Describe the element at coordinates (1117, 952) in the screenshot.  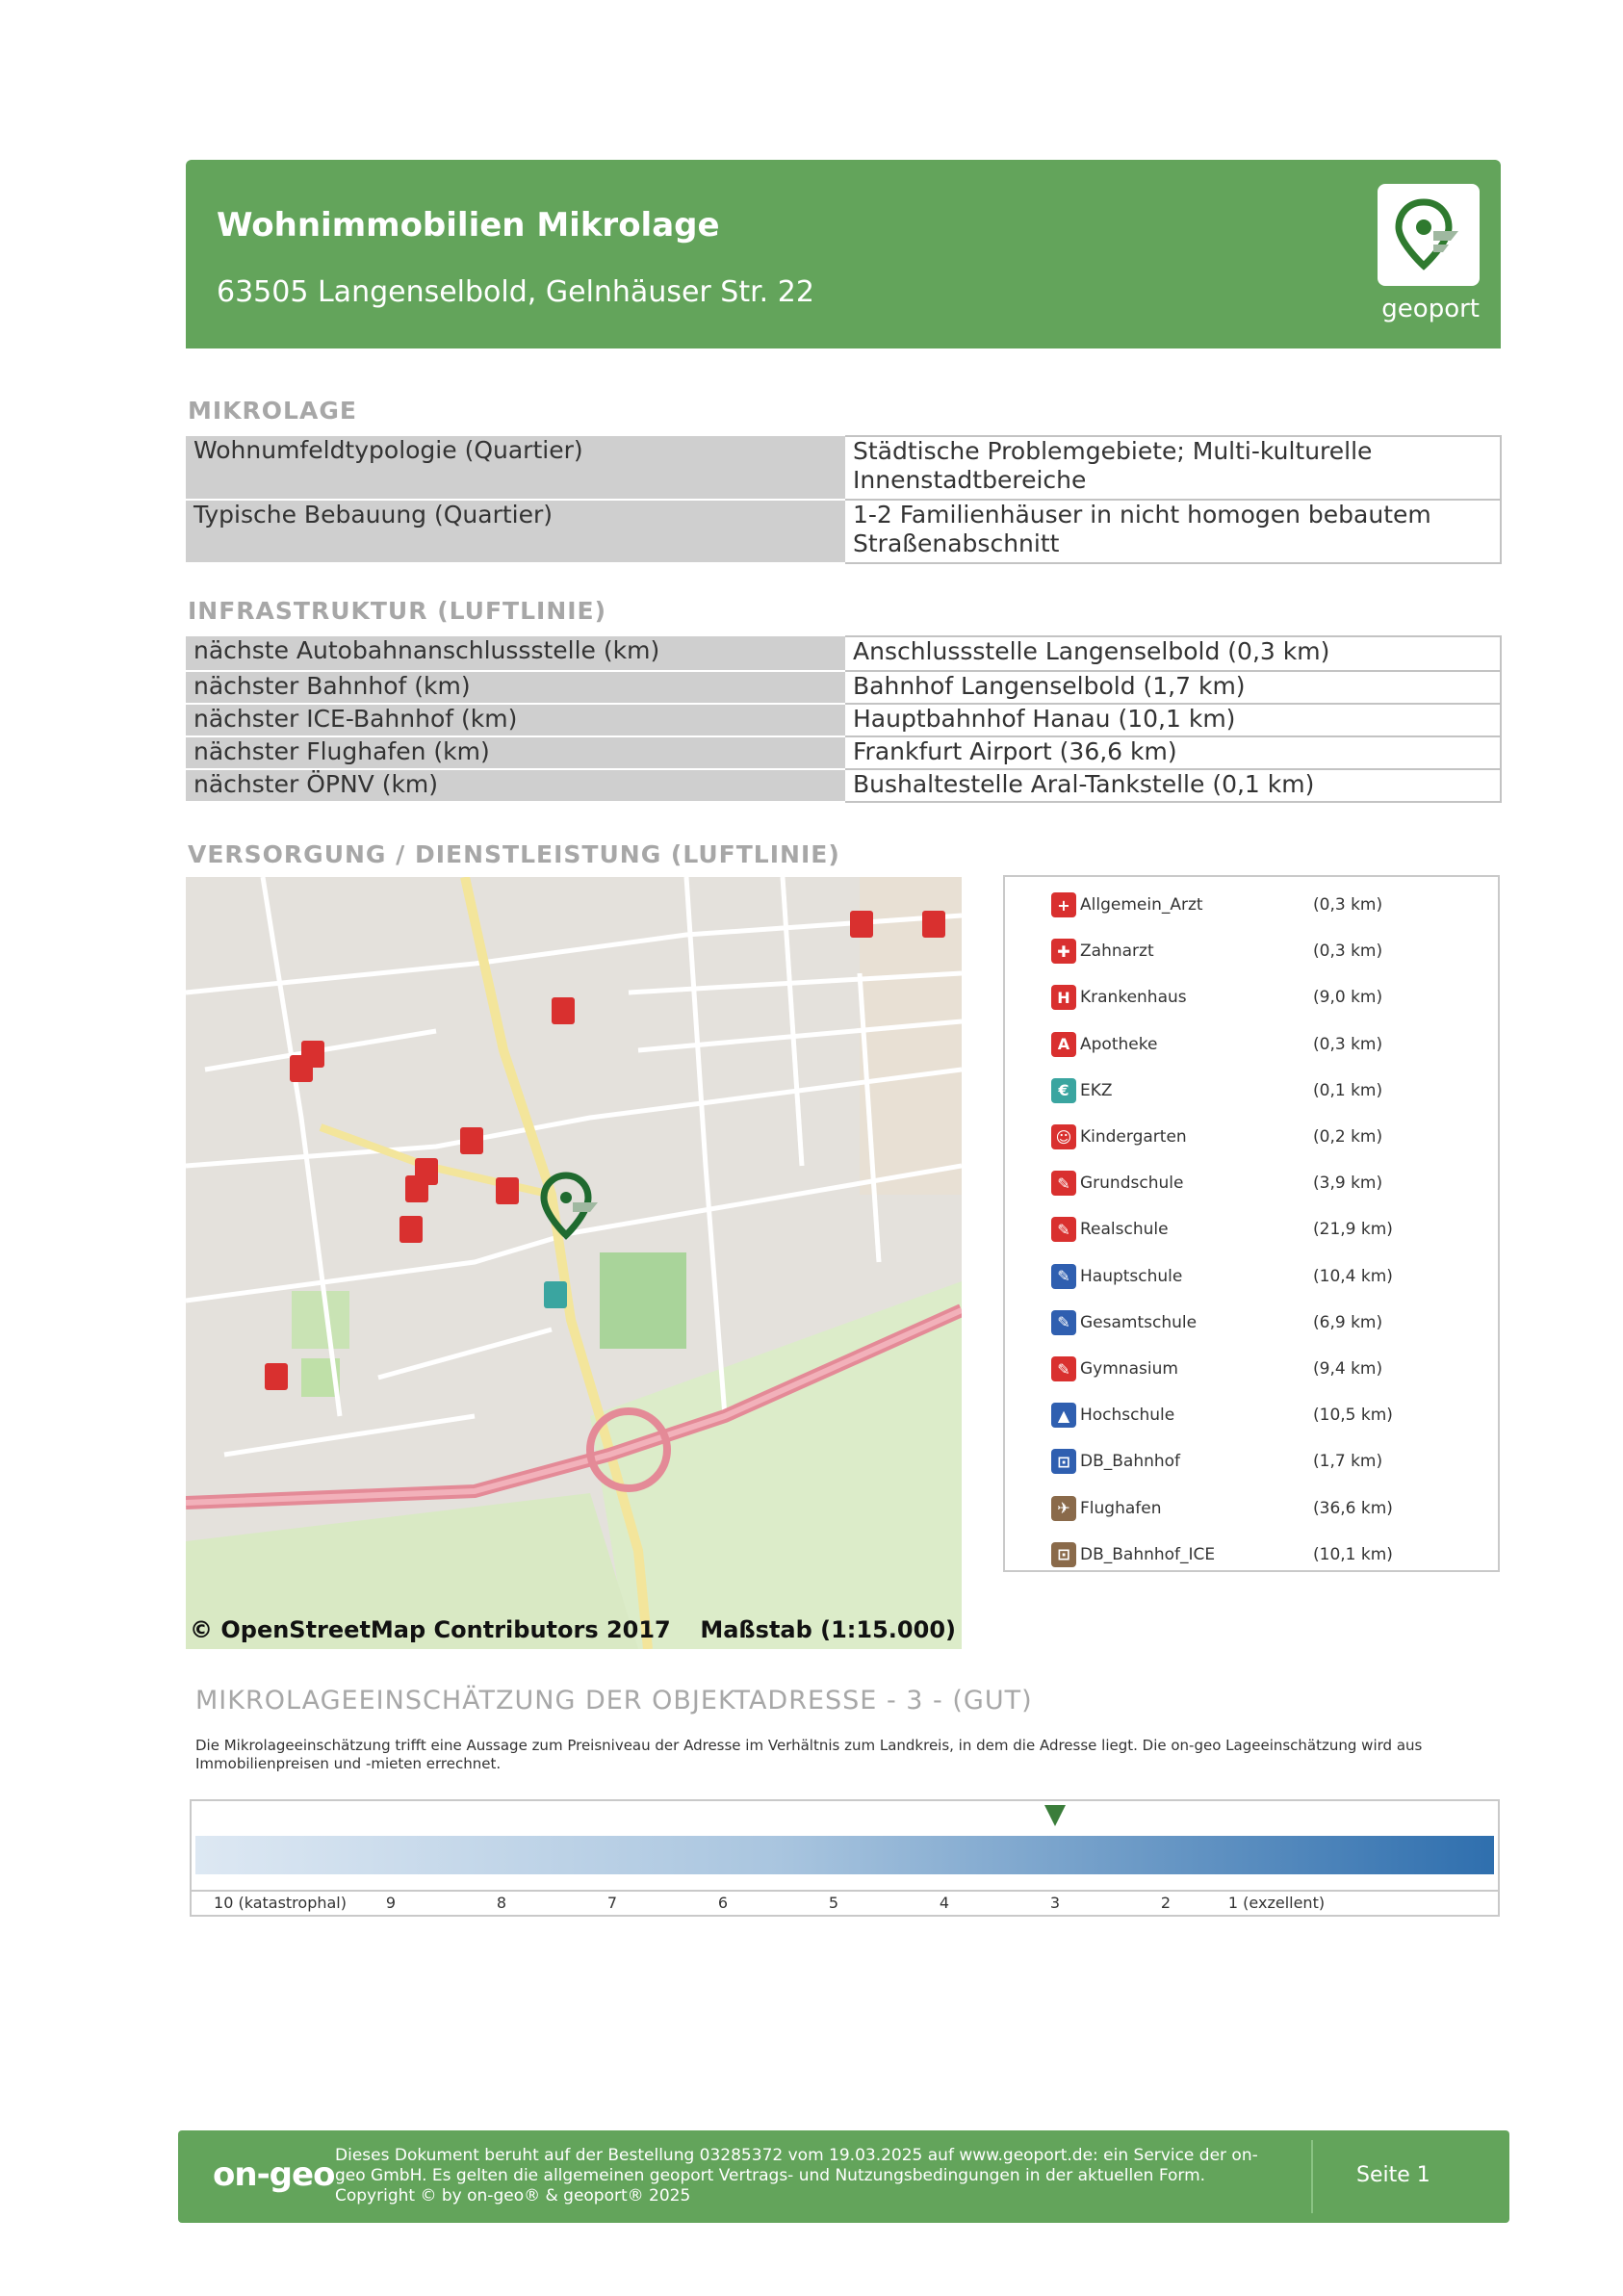
I see `legend-item-label: Zahnarzt` at that location.